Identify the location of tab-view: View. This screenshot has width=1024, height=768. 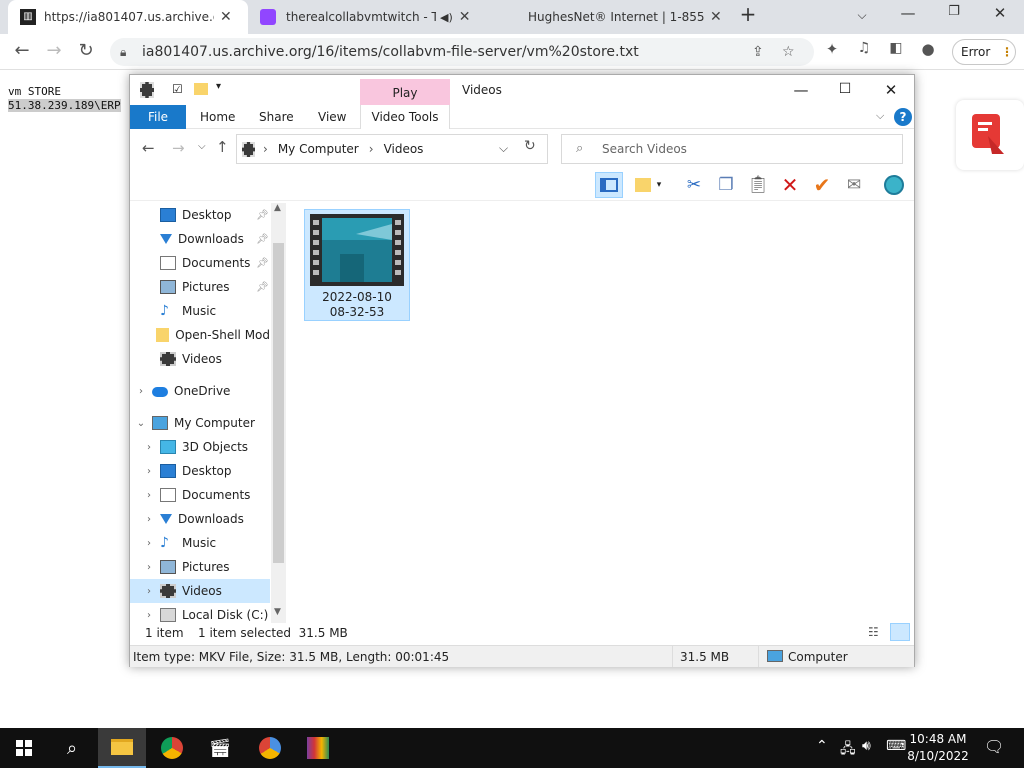
(332, 117).